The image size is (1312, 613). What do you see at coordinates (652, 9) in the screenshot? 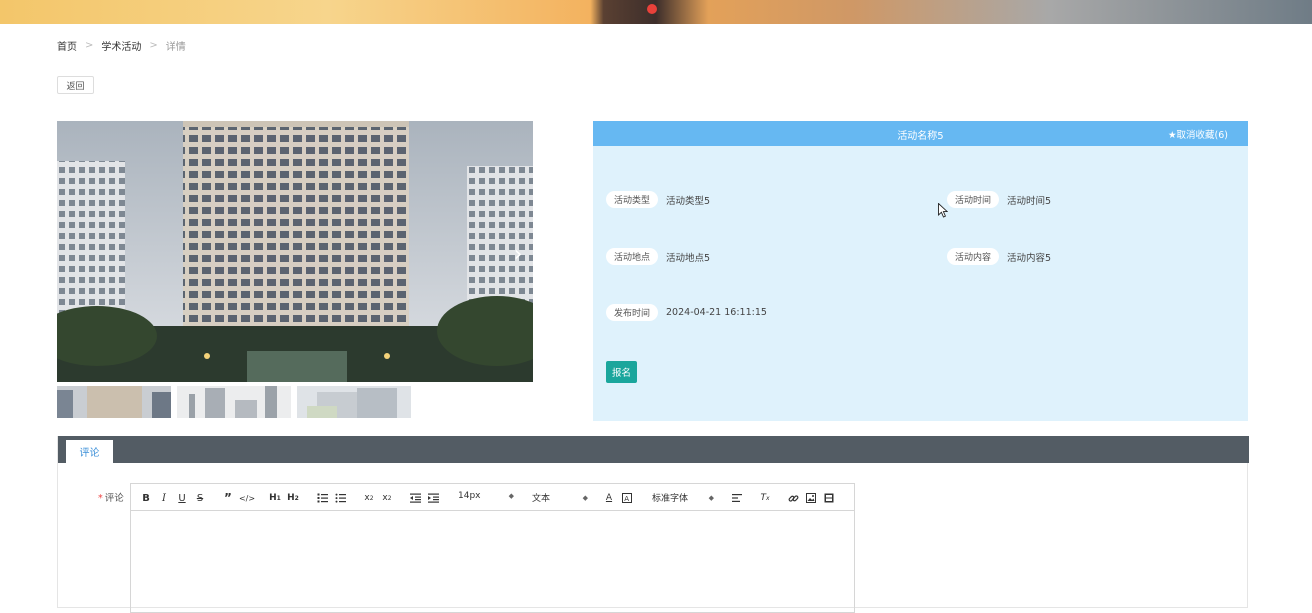
I see `banner-decoration` at bounding box center [652, 9].